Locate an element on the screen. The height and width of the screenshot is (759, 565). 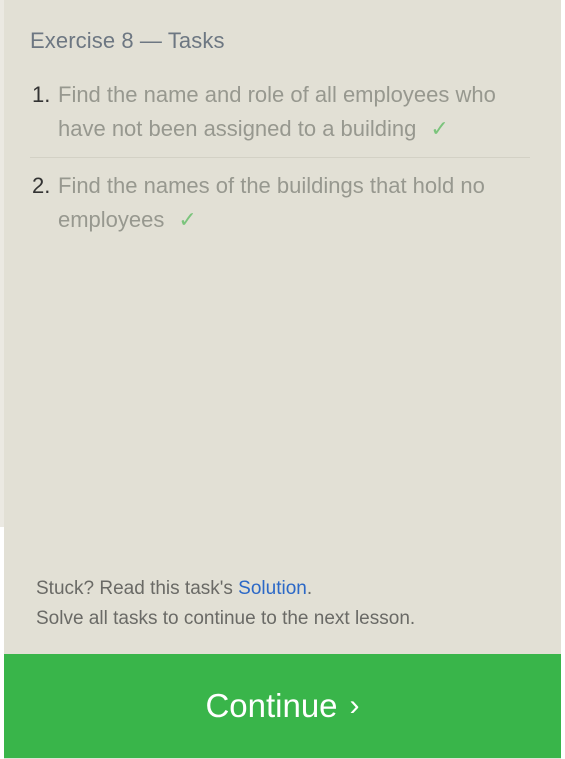
stuck-line: Stuck? Read this task's Solution. is located at coordinates (225, 589).